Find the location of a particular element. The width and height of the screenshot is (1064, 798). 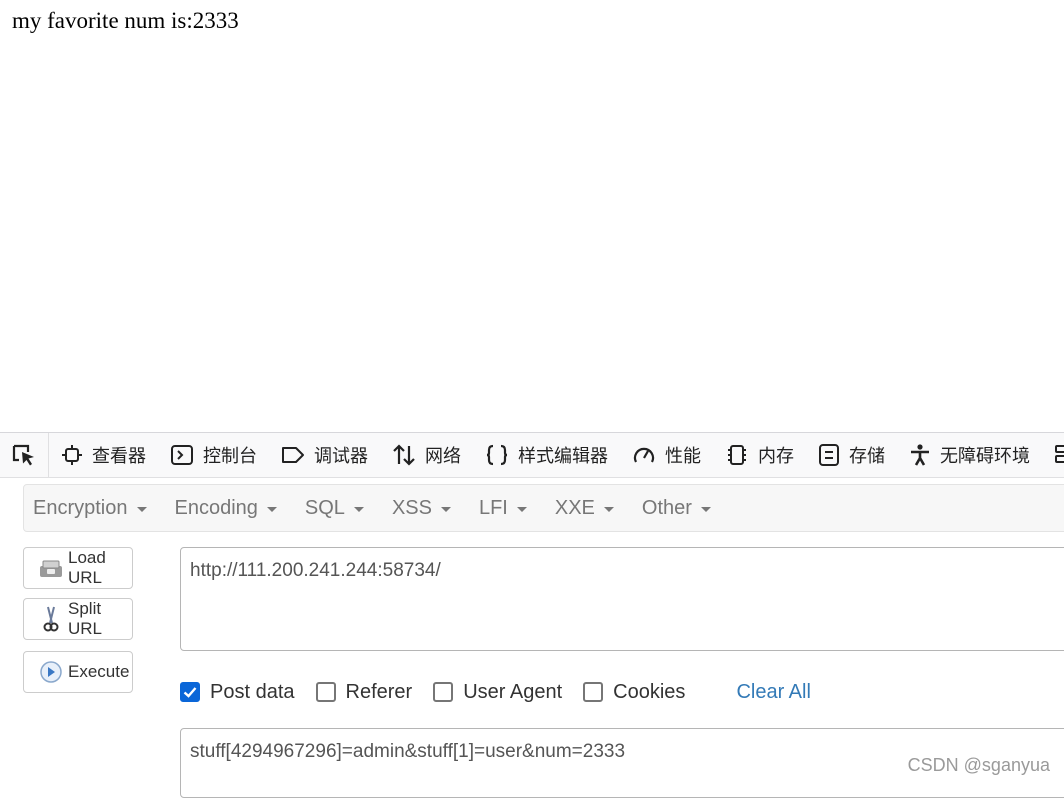

user-agent-checkbox is located at coordinates (443, 692).